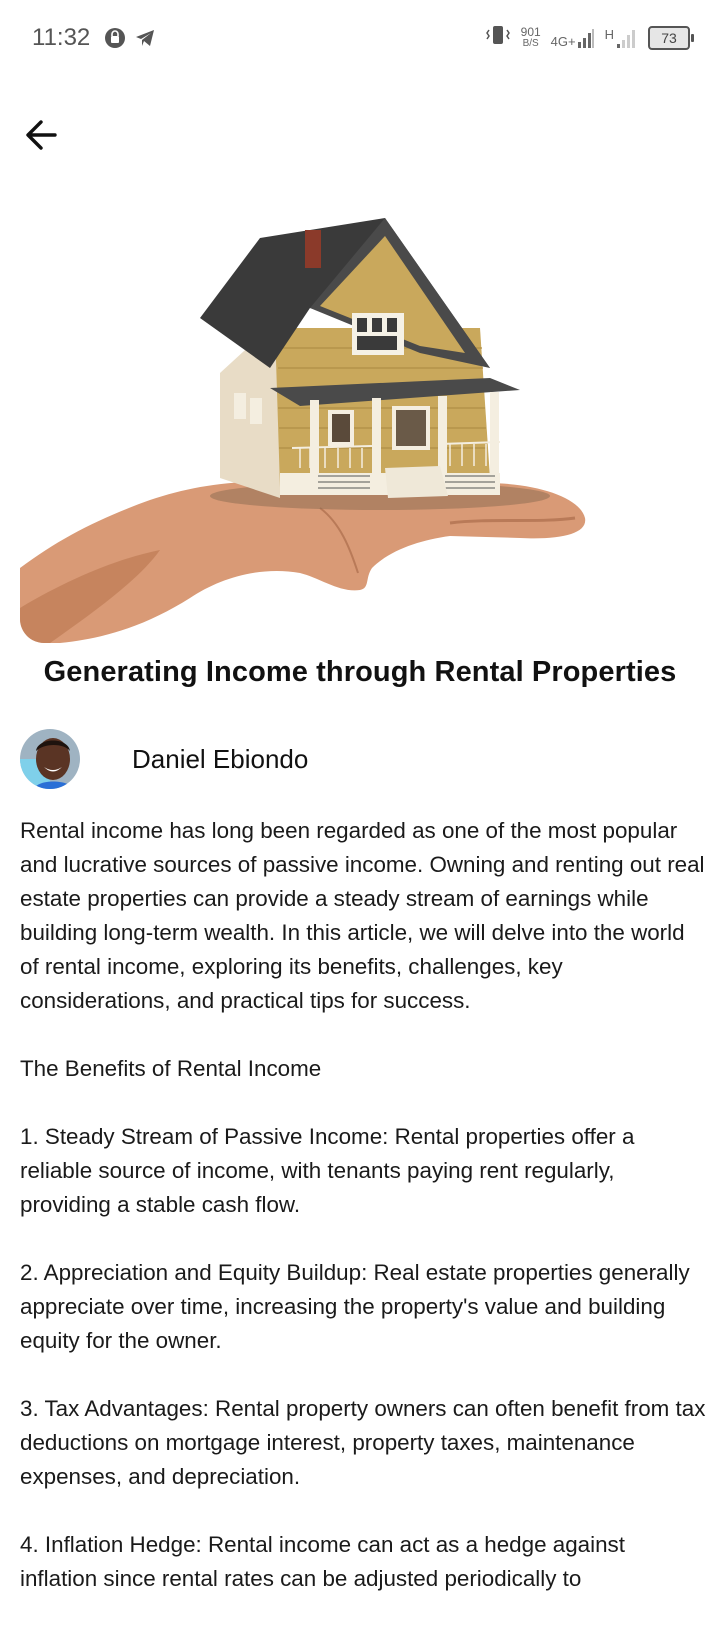 The width and height of the screenshot is (720, 1630). I want to click on status-time: 11:32, so click(61, 37).